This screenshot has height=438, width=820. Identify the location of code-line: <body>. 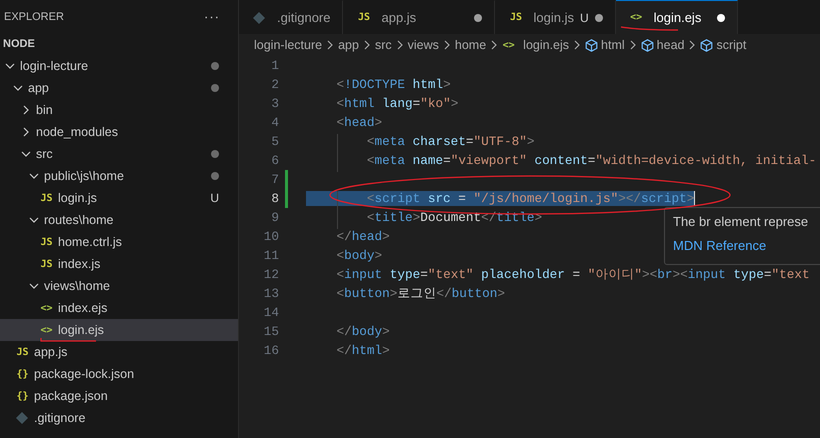
(358, 255).